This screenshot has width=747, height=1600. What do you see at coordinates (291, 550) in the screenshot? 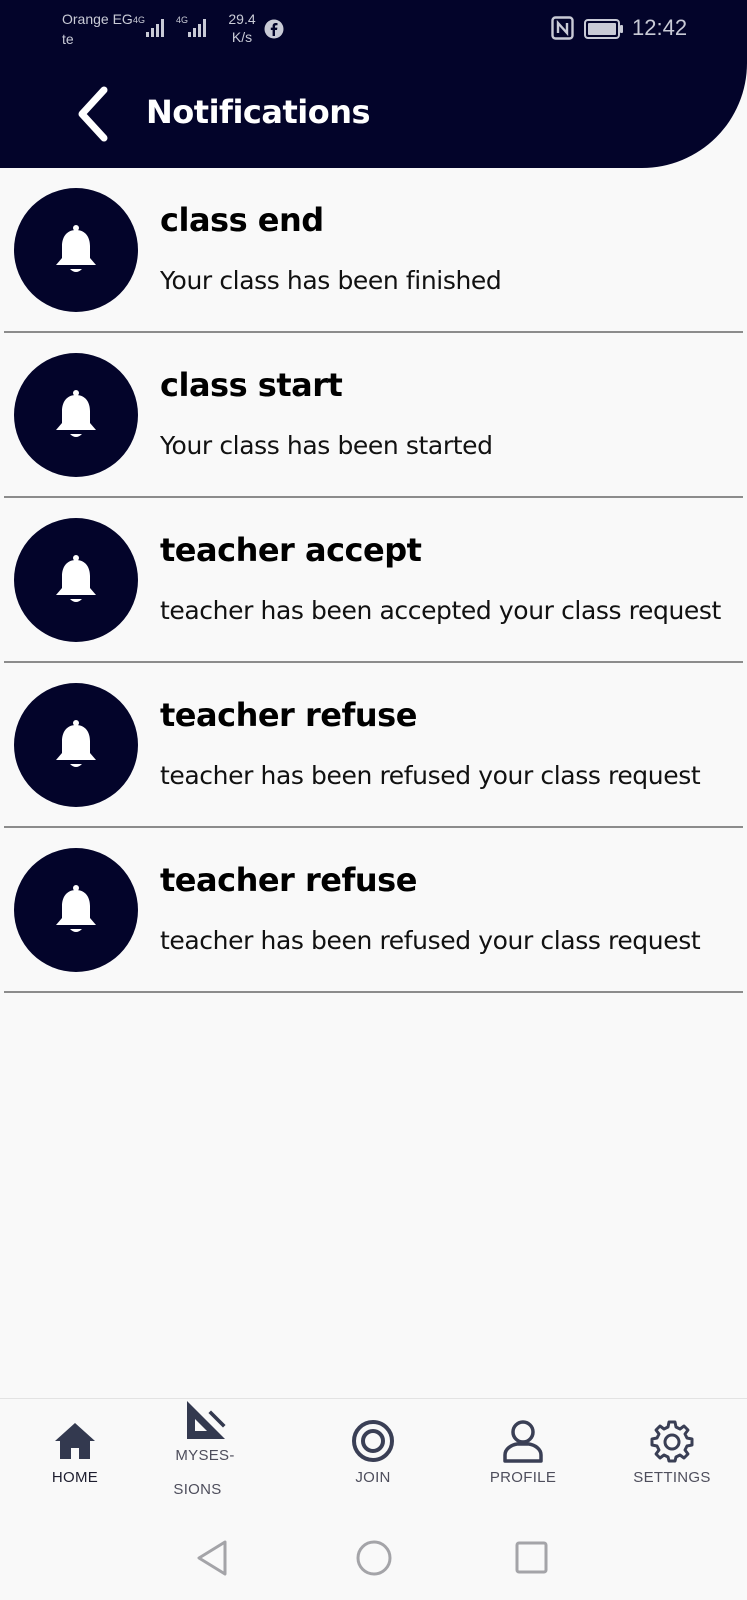
I see `notification-title: teacher accept` at bounding box center [291, 550].